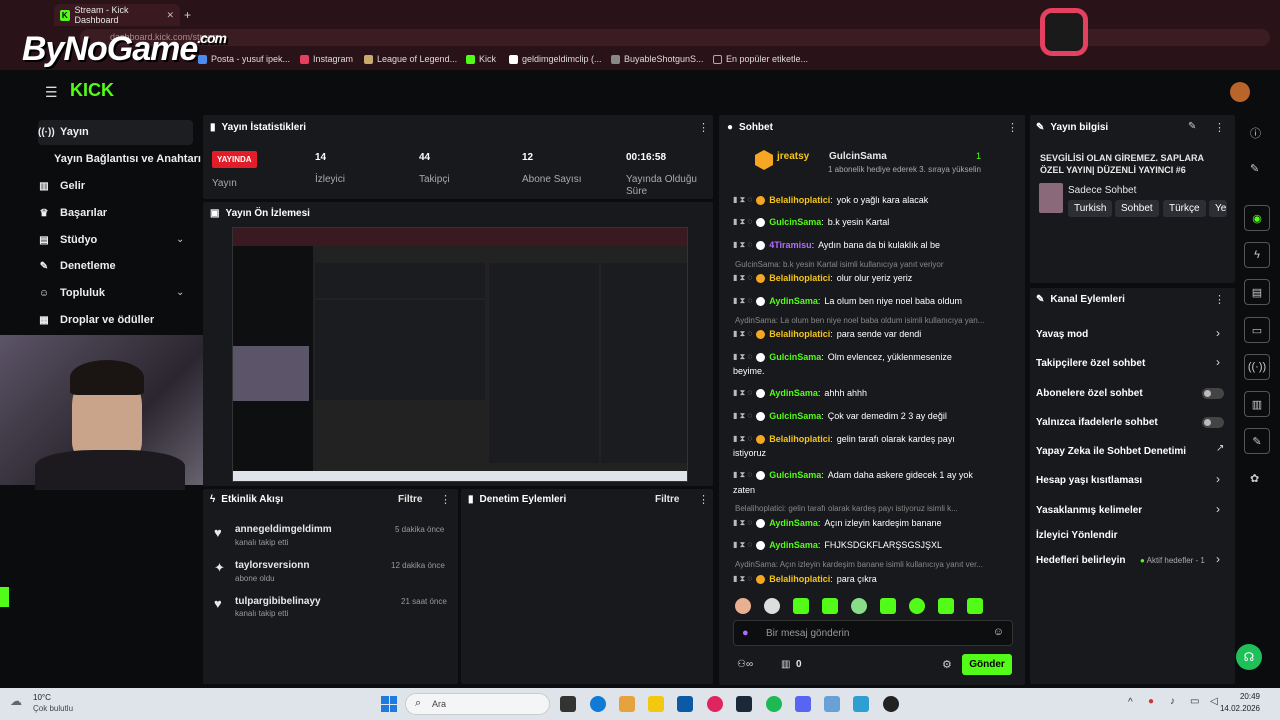 The image size is (1280, 720). What do you see at coordinates (987, 664) in the screenshot?
I see `send-button: Gönder` at bounding box center [987, 664].